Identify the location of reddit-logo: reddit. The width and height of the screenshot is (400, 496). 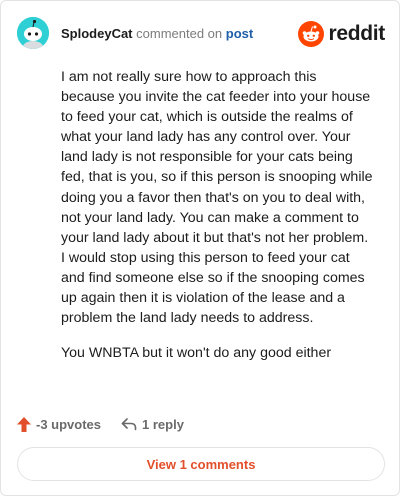
(341, 34).